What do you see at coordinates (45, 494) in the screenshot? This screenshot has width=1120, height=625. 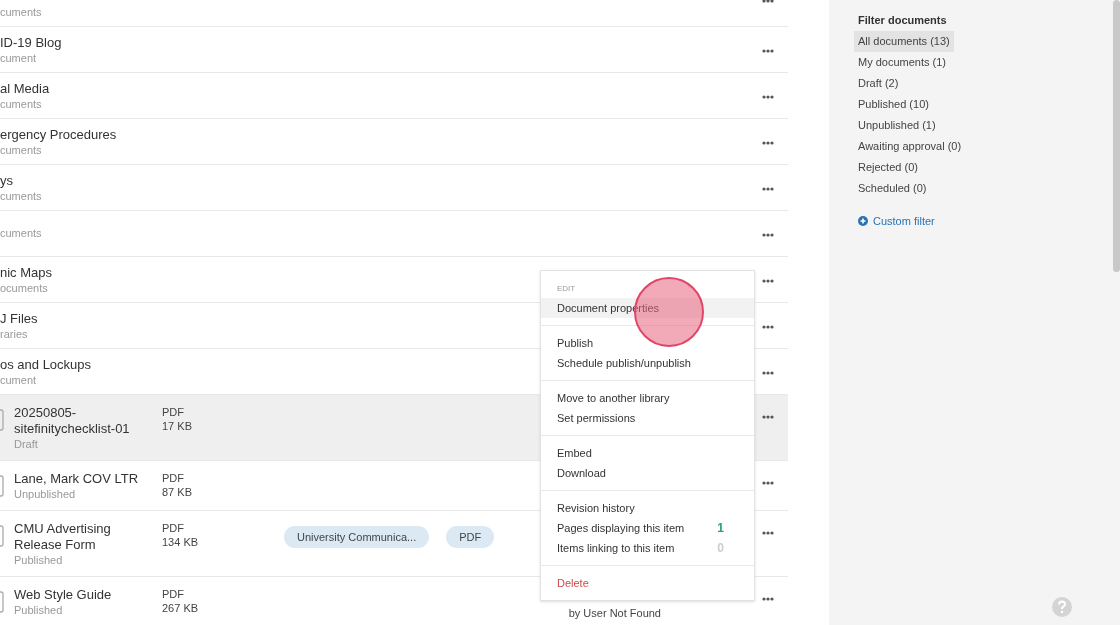 I see `document-status: Unpublished` at bounding box center [45, 494].